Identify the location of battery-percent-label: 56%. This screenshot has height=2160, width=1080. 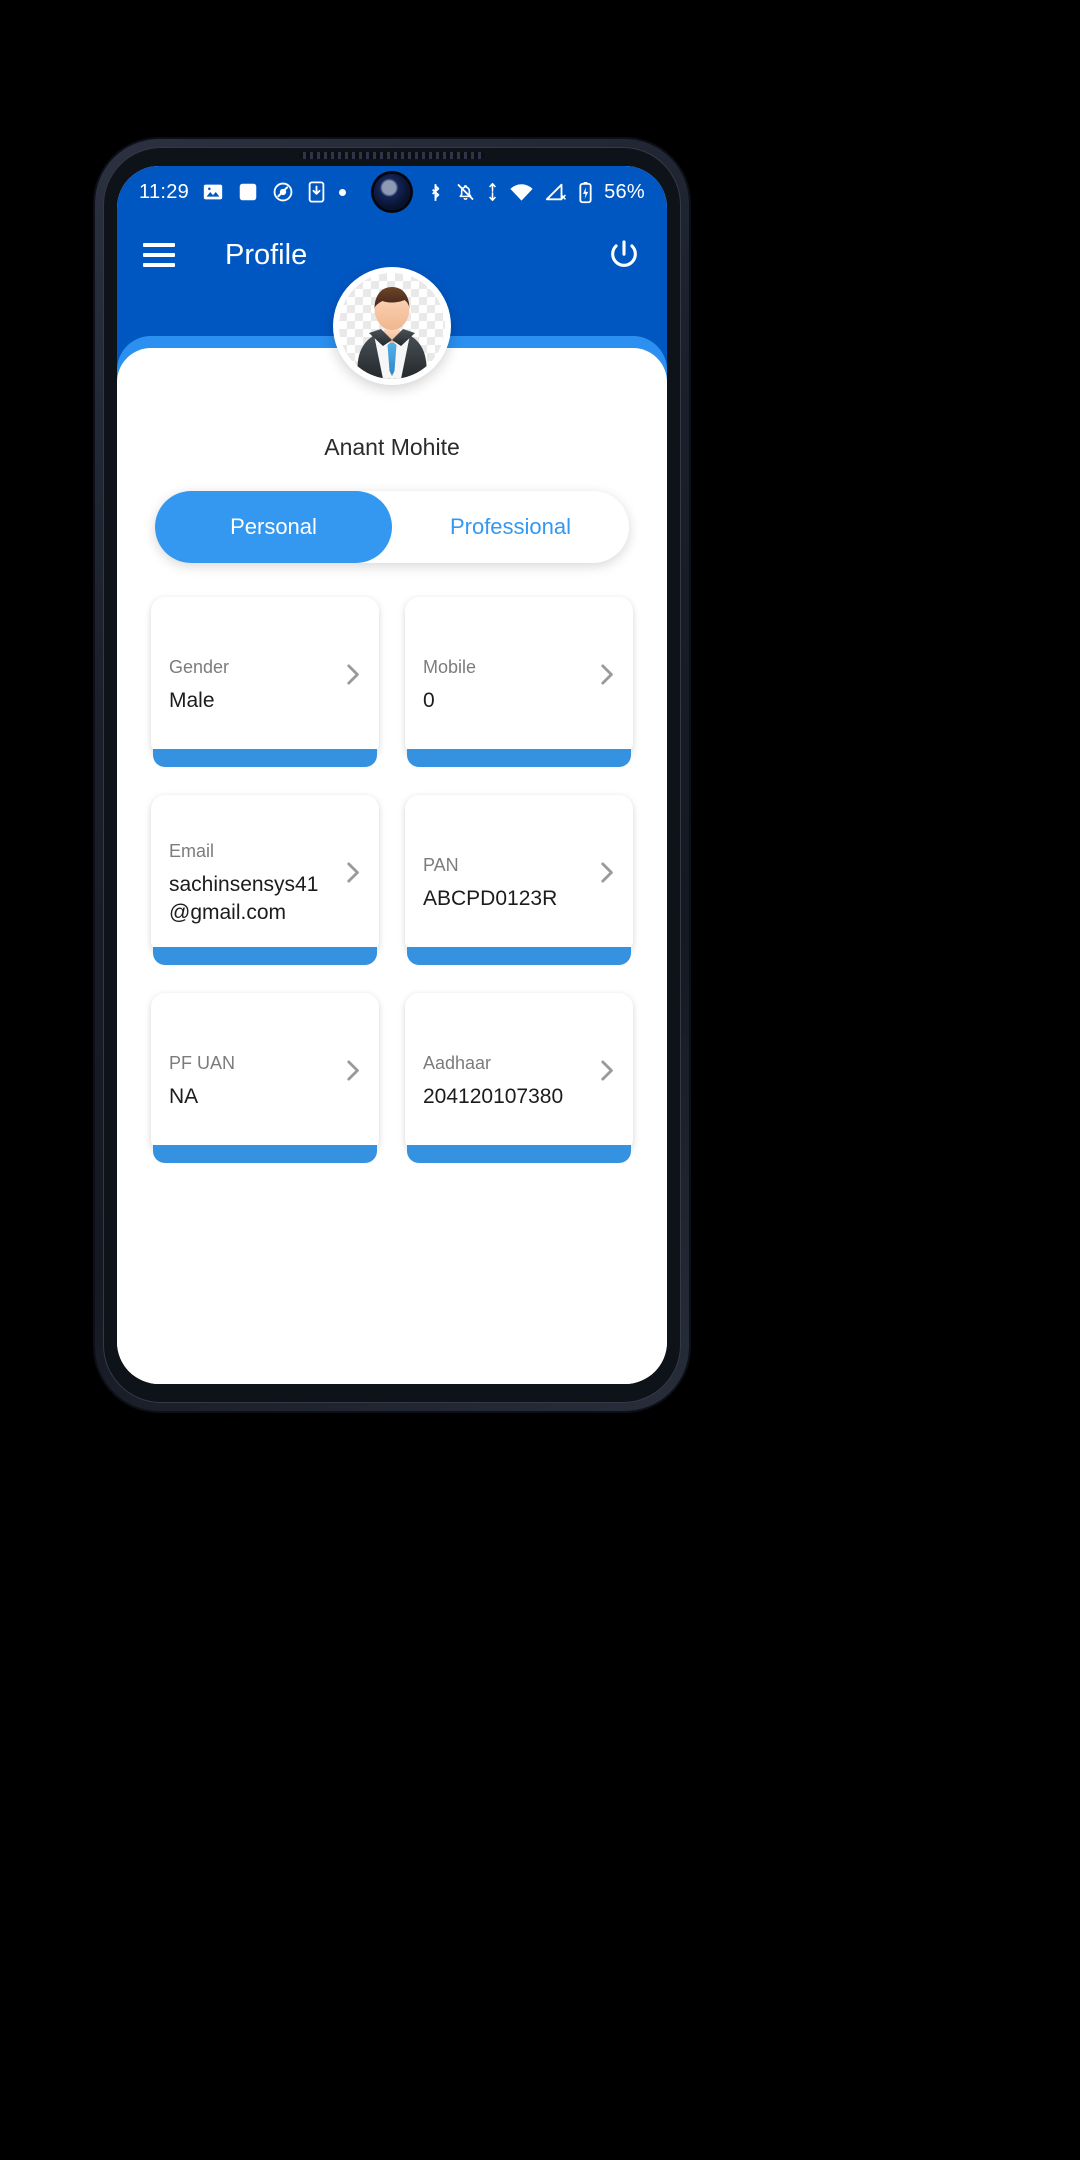
(624, 191).